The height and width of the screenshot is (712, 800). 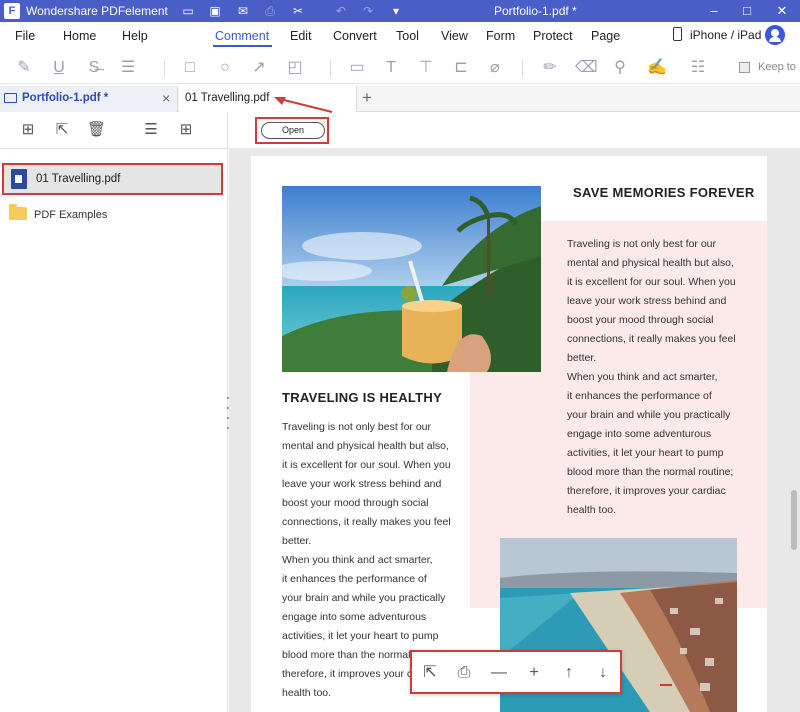 I want to click on shape-icon: ◰, so click(x=295, y=68).